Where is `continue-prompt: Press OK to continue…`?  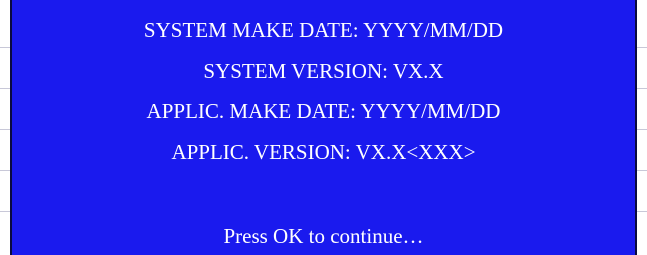 continue-prompt: Press OK to continue… is located at coordinates (323, 236).